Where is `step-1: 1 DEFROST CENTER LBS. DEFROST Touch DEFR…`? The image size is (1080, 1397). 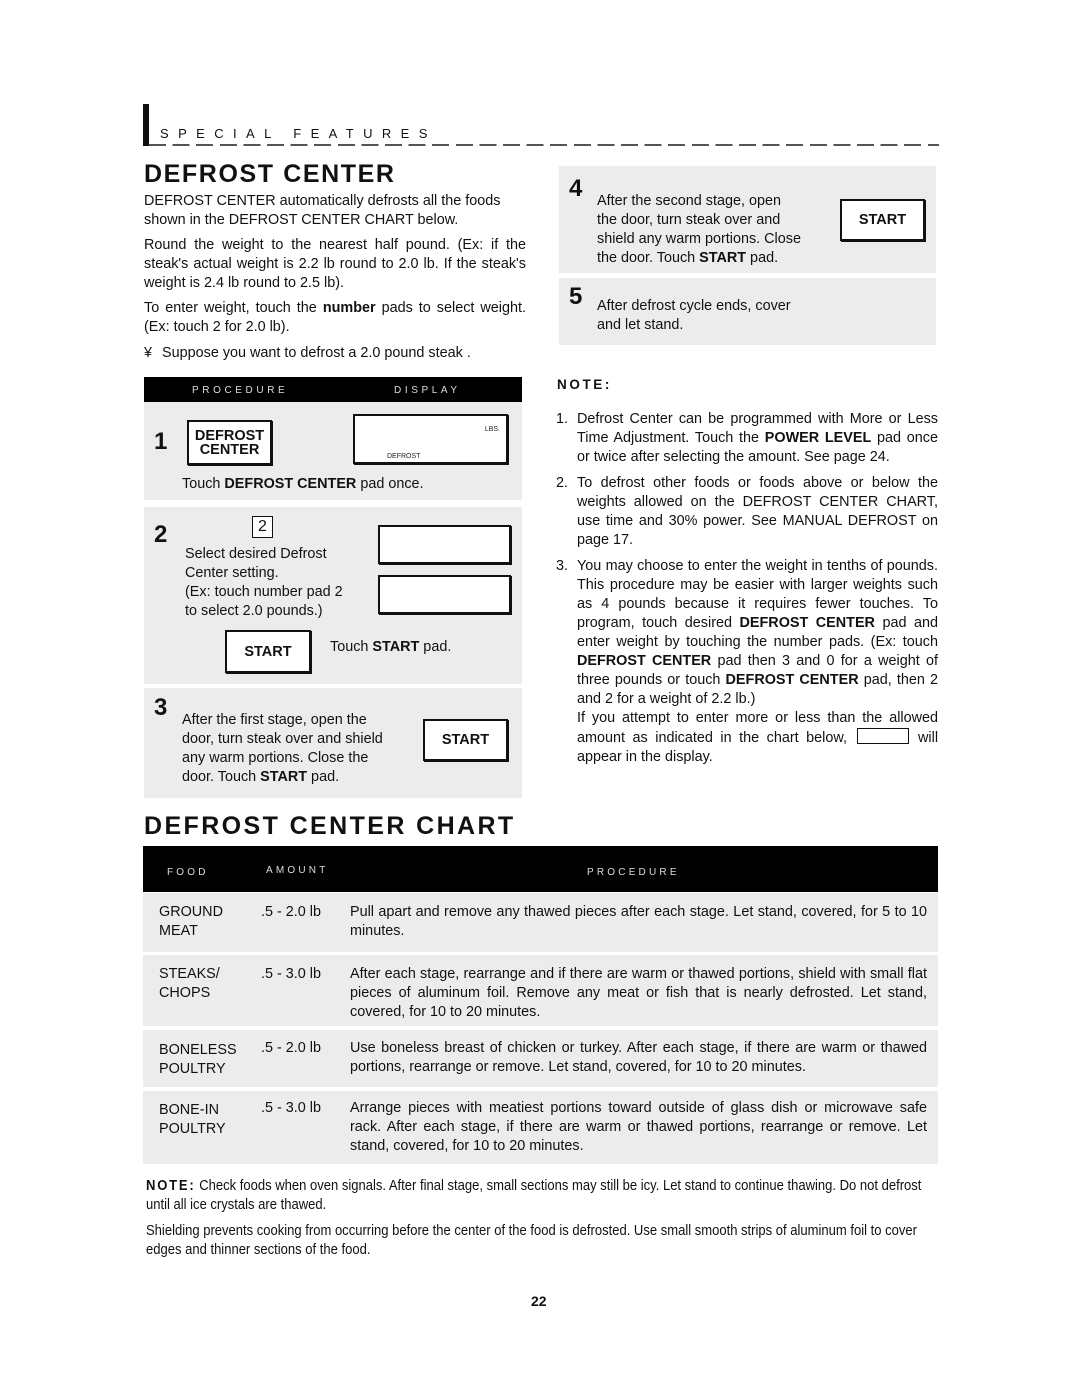 step-1: 1 DEFROST CENTER LBS. DEFROST Touch DEFR… is located at coordinates (333, 451).